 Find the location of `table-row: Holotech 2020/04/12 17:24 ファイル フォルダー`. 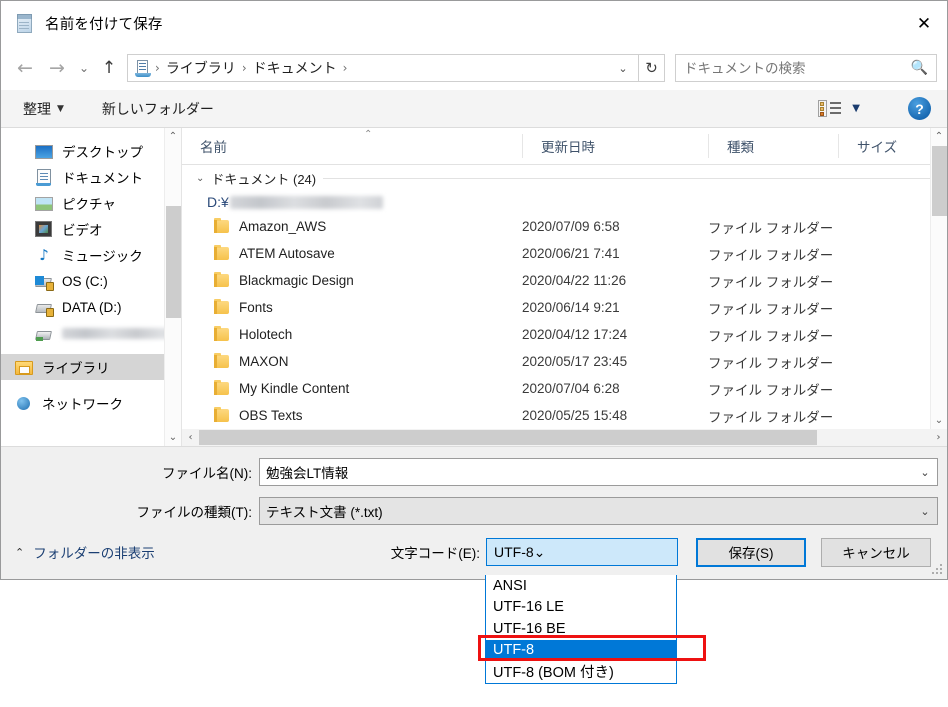

table-row: Holotech 2020/04/12 17:24 ファイル フォルダー is located at coordinates (564, 334).